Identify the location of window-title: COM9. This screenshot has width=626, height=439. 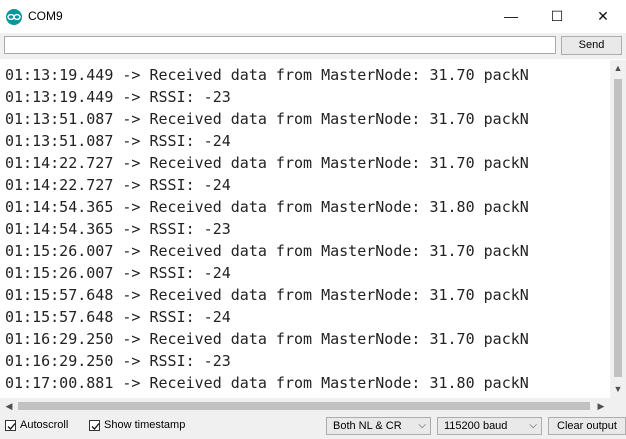
(45, 16).